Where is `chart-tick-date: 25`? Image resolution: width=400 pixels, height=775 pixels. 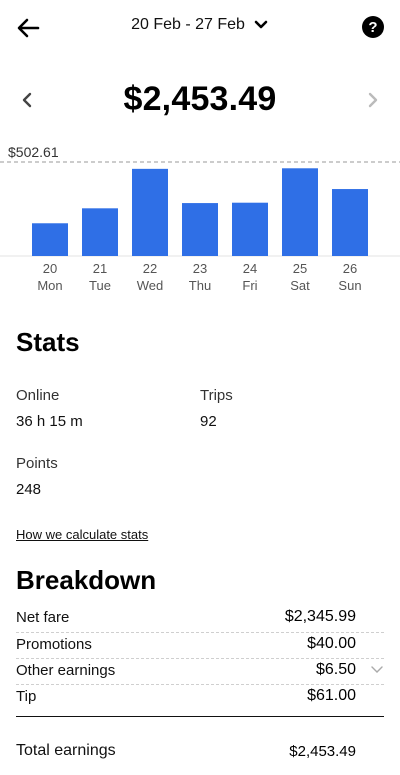 chart-tick-date: 25 is located at coordinates (300, 268).